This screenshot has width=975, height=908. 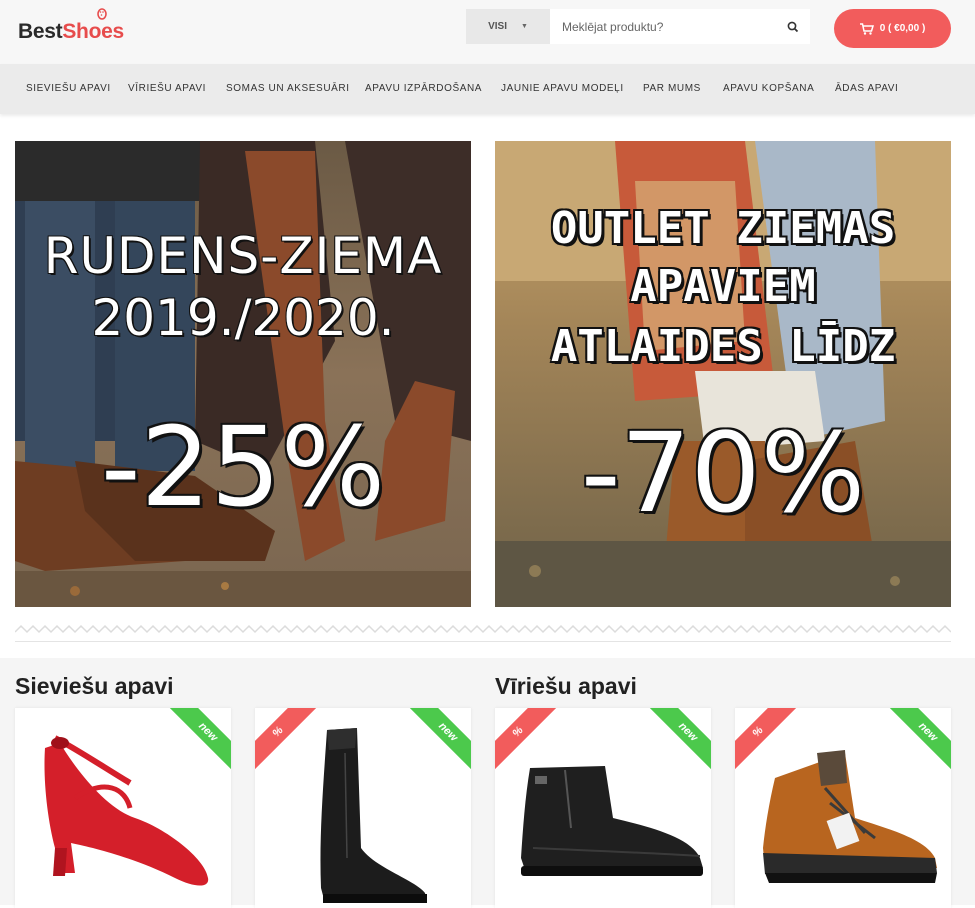 I want to click on zigzag-divider, so click(x=483, y=629).